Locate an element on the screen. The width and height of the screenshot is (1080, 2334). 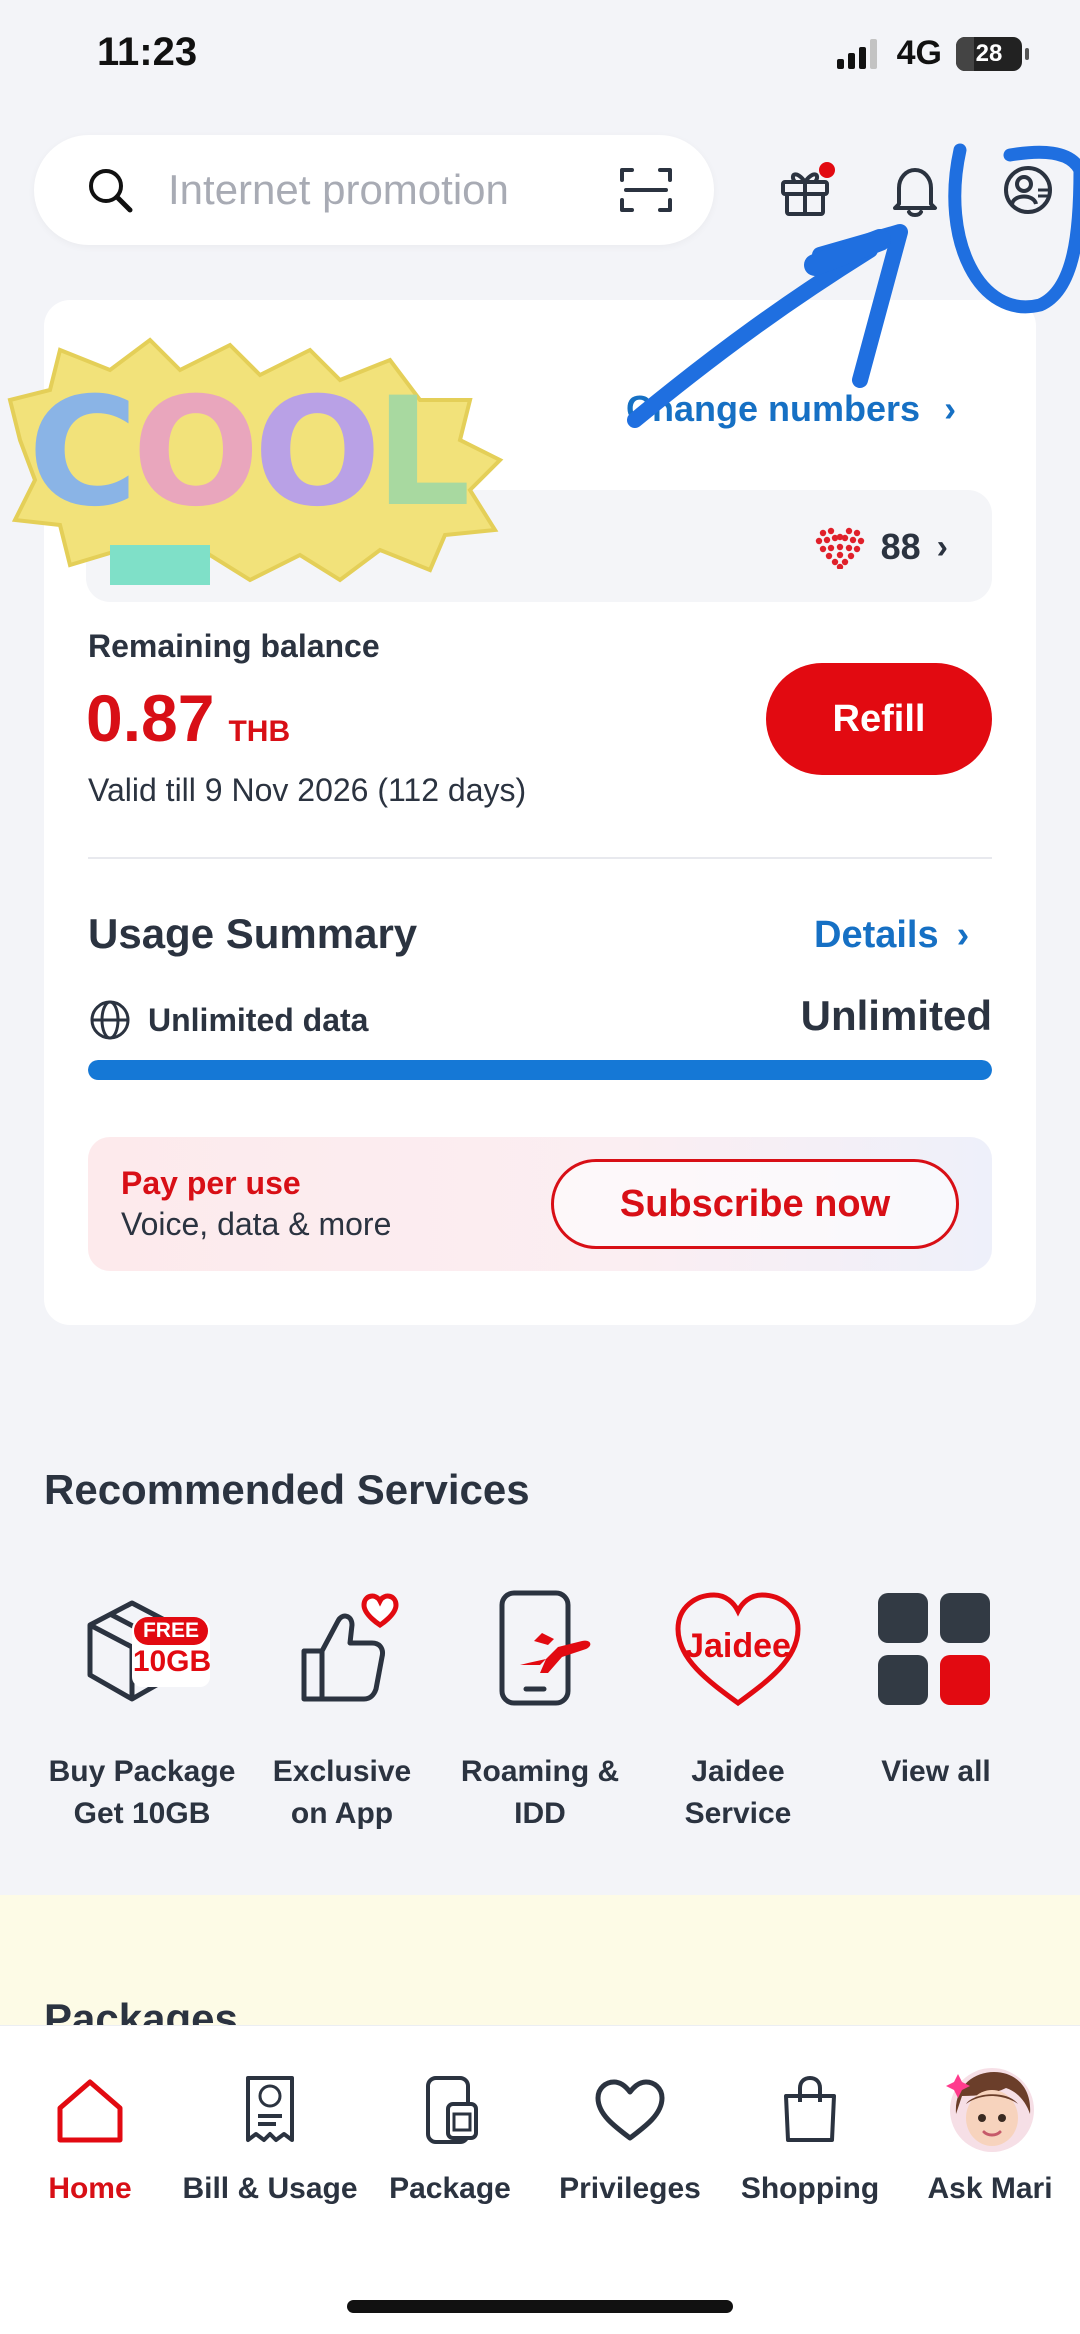
nav-home: Home is located at coordinates (90, 2138).